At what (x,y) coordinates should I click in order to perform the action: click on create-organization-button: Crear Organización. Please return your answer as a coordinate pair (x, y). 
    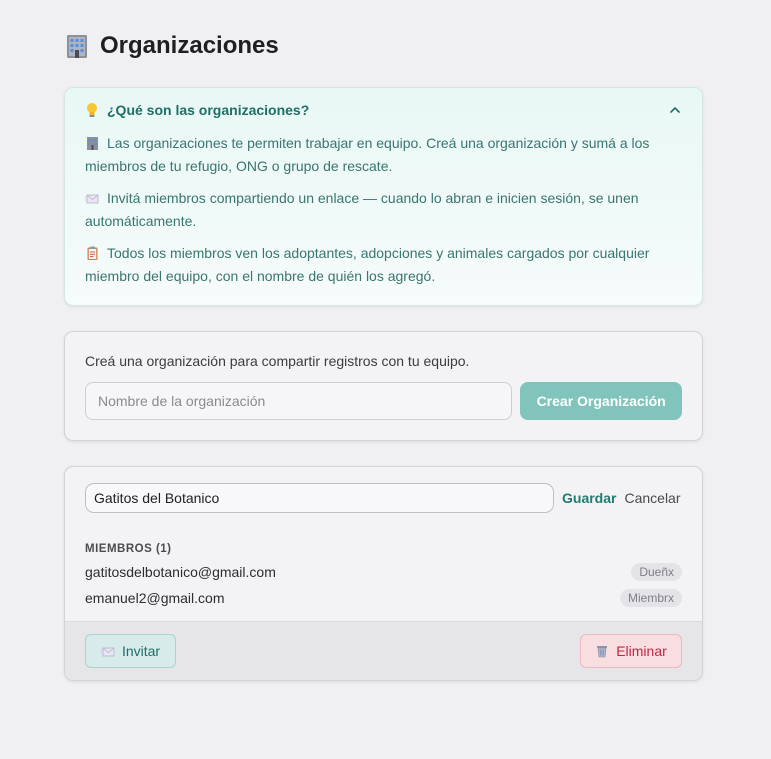
    Looking at the image, I should click on (601, 401).